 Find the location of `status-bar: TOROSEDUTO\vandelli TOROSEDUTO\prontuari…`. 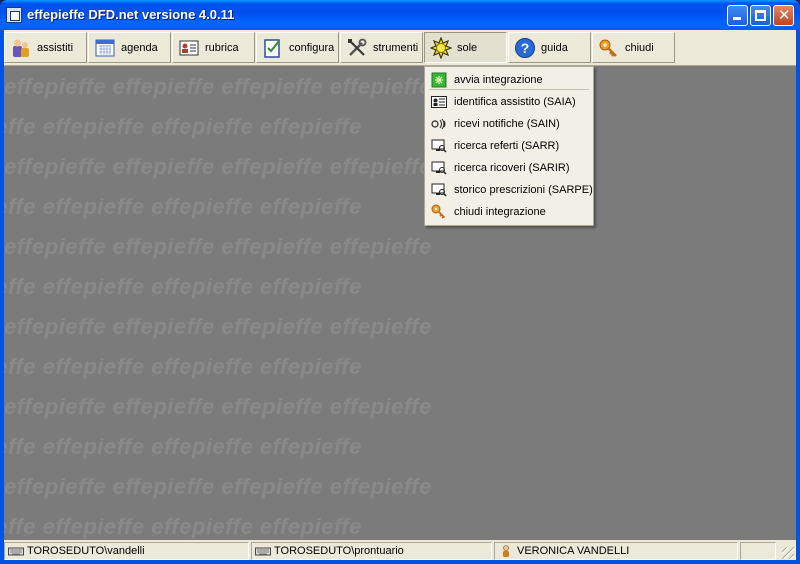

status-bar: TOROSEDUTO\vandelli TOROSEDUTO\prontuari… is located at coordinates (400, 550).